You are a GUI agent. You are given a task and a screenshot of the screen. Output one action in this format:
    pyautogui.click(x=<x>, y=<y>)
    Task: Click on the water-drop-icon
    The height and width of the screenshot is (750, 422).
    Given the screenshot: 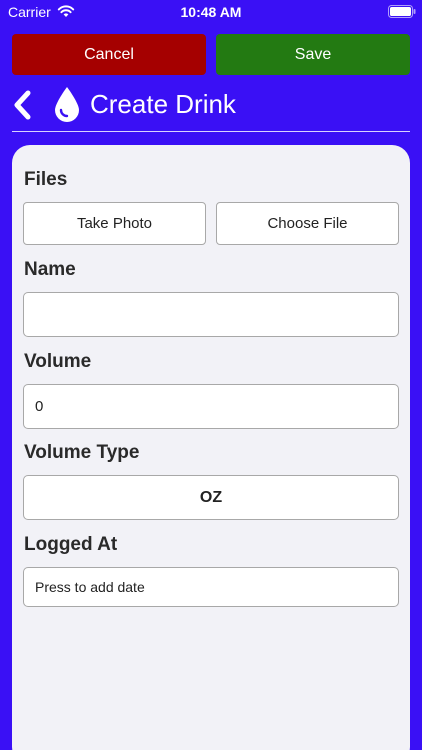 What is the action you would take?
    pyautogui.click(x=67, y=104)
    